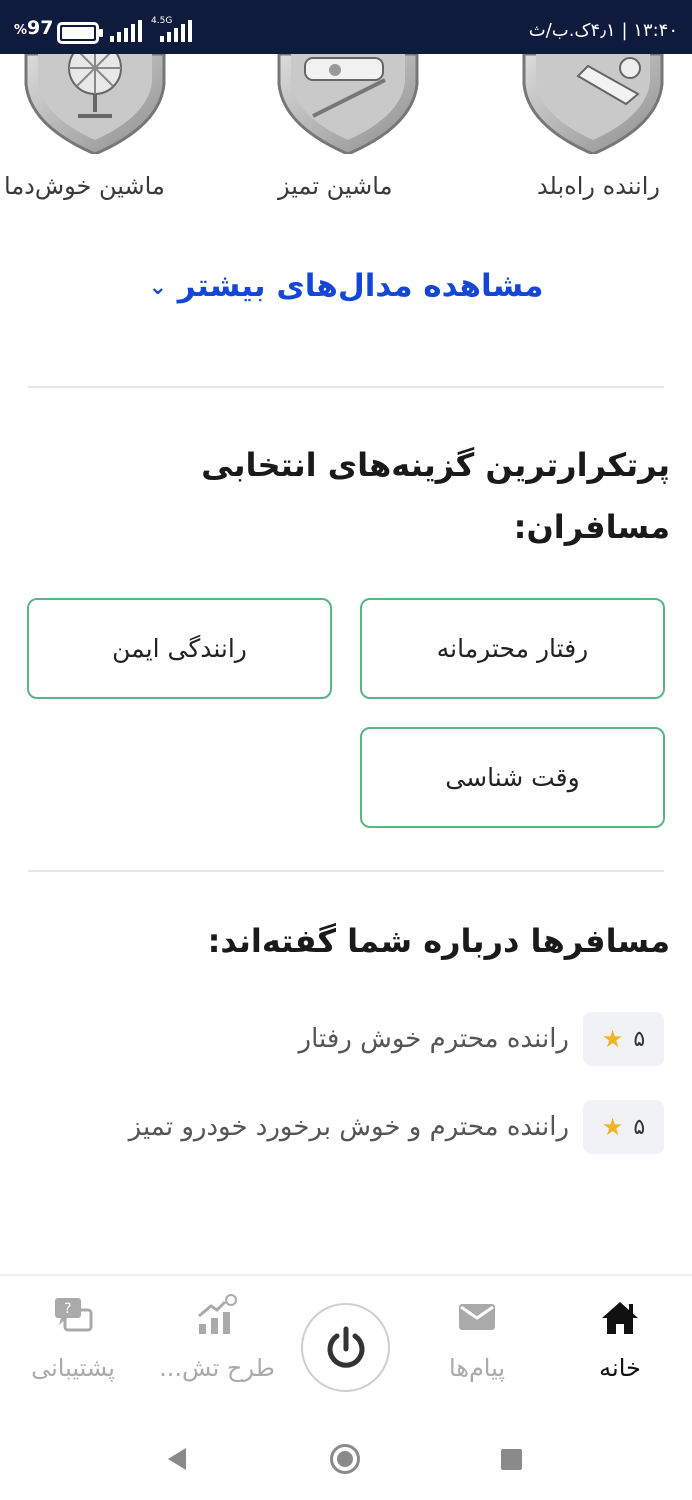 This screenshot has height=1500, width=692. I want to click on power-icon, so click(345, 1347).